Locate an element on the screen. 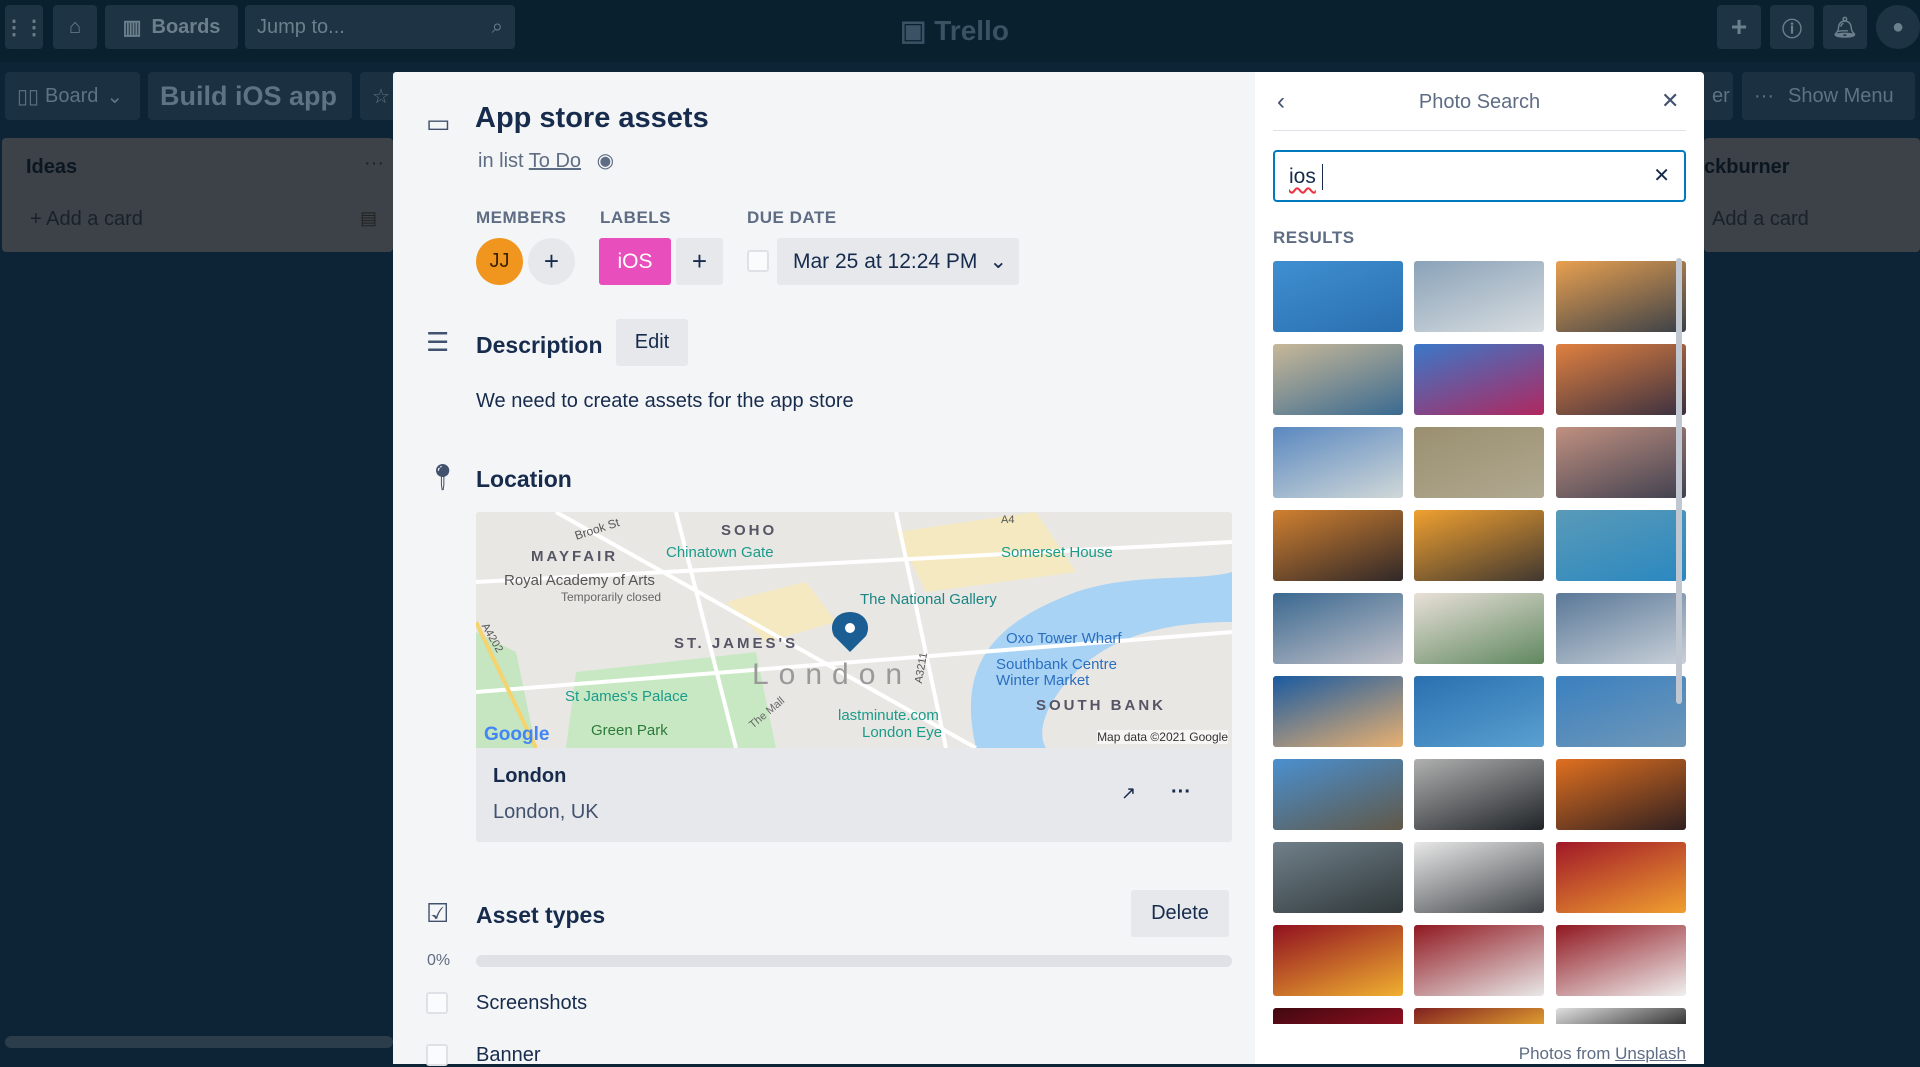 The height and width of the screenshot is (1067, 1920). map-label: St James's Palace is located at coordinates (626, 696).